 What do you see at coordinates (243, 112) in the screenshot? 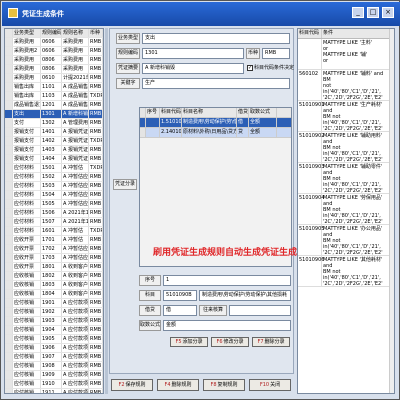
I see `col-debit-credit: 借贷` at bounding box center [243, 112].